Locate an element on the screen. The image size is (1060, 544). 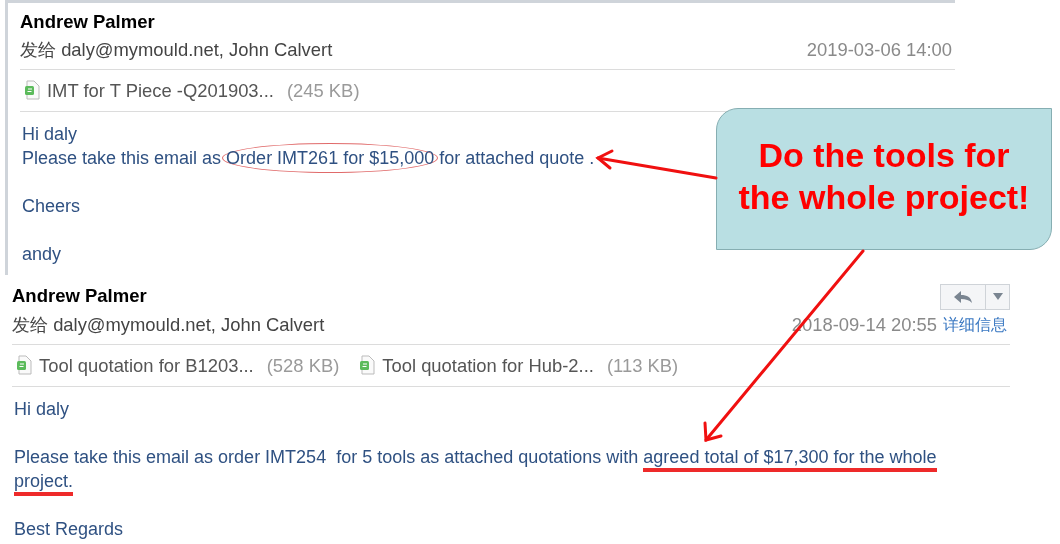
caret-icon is located at coordinates (997, 297).